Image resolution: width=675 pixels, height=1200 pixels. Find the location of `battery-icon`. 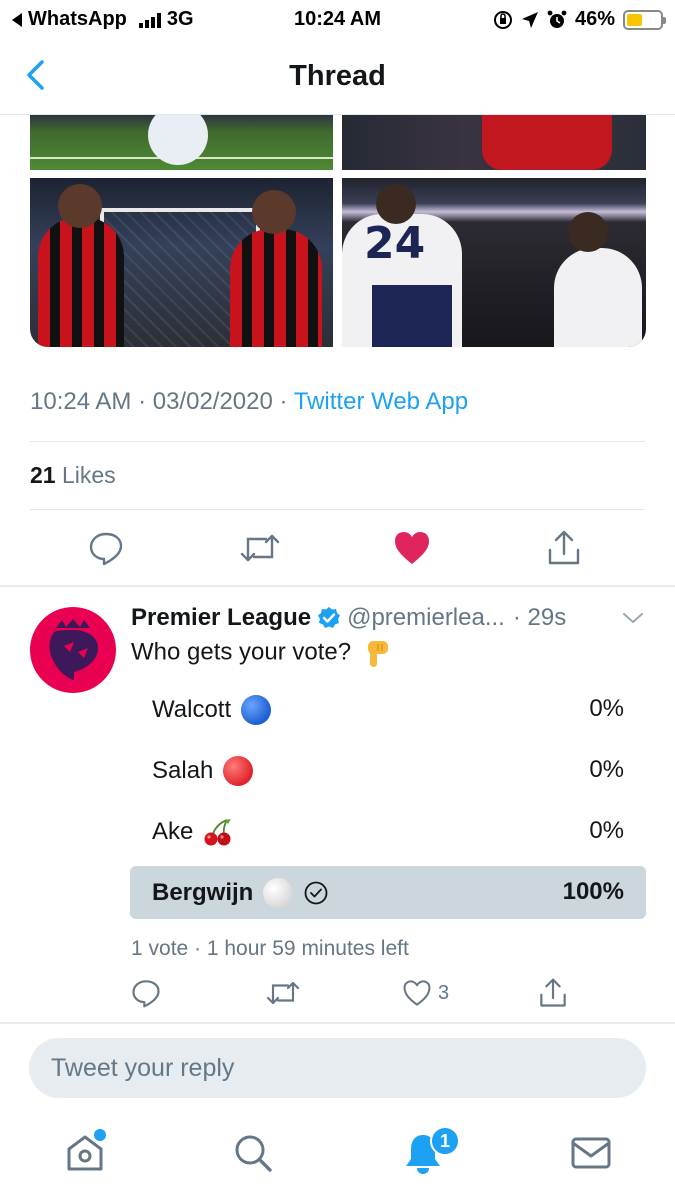

battery-icon is located at coordinates (644, 19).